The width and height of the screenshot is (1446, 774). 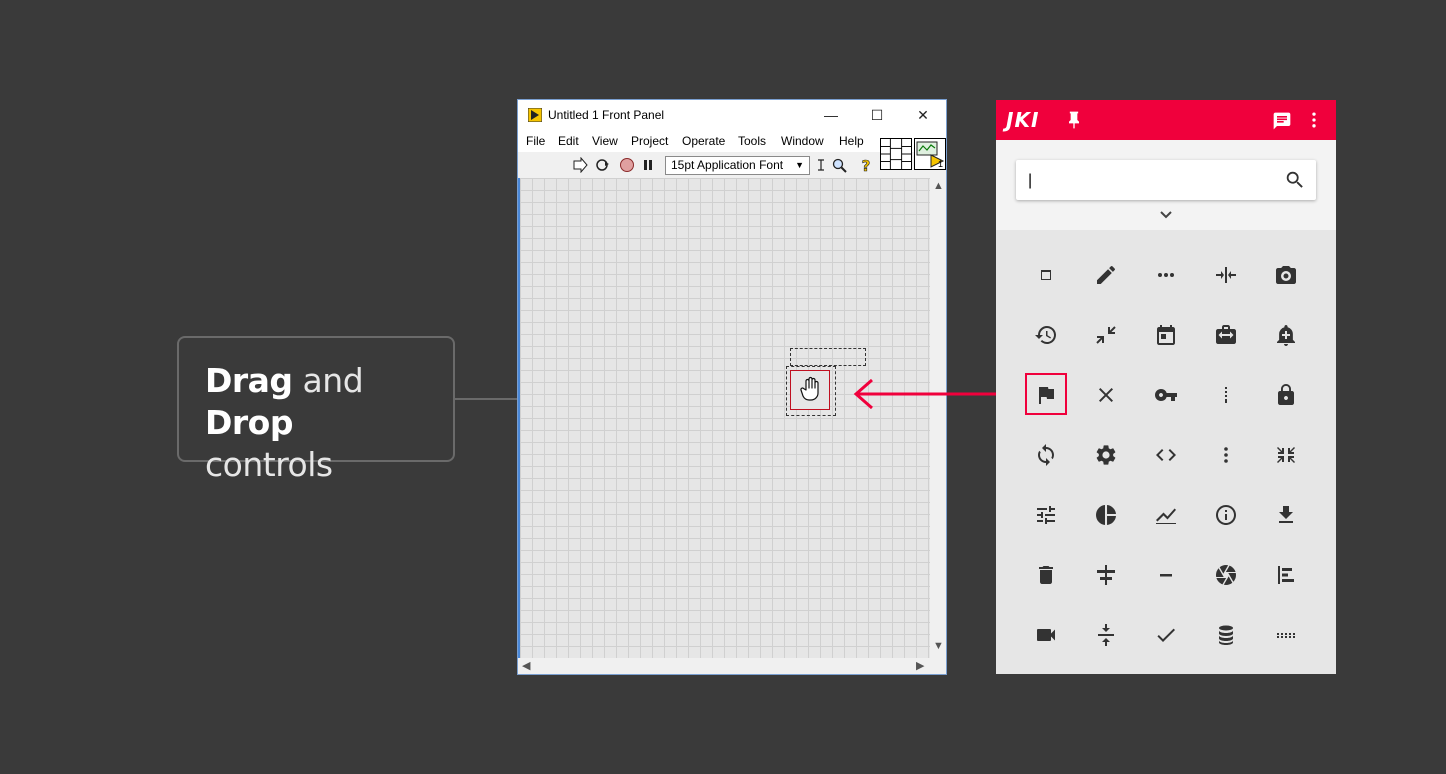 I want to click on context-help-icon: ?, so click(x=866, y=165).